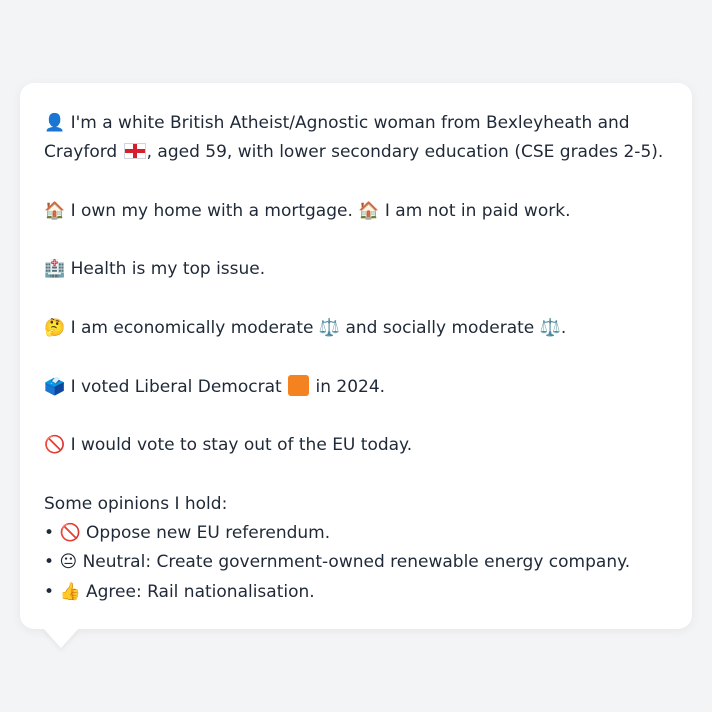 The height and width of the screenshot is (712, 712). Describe the element at coordinates (61, 638) in the screenshot. I see `speech-bubble-tail` at that location.